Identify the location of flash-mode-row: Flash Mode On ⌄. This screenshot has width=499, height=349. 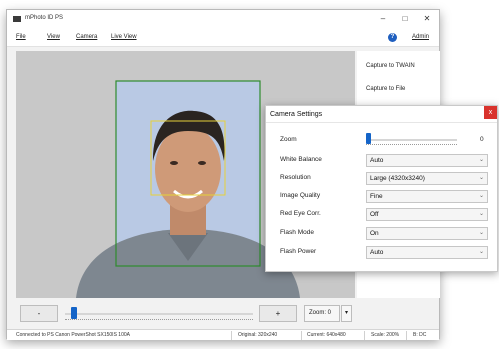
(381, 234).